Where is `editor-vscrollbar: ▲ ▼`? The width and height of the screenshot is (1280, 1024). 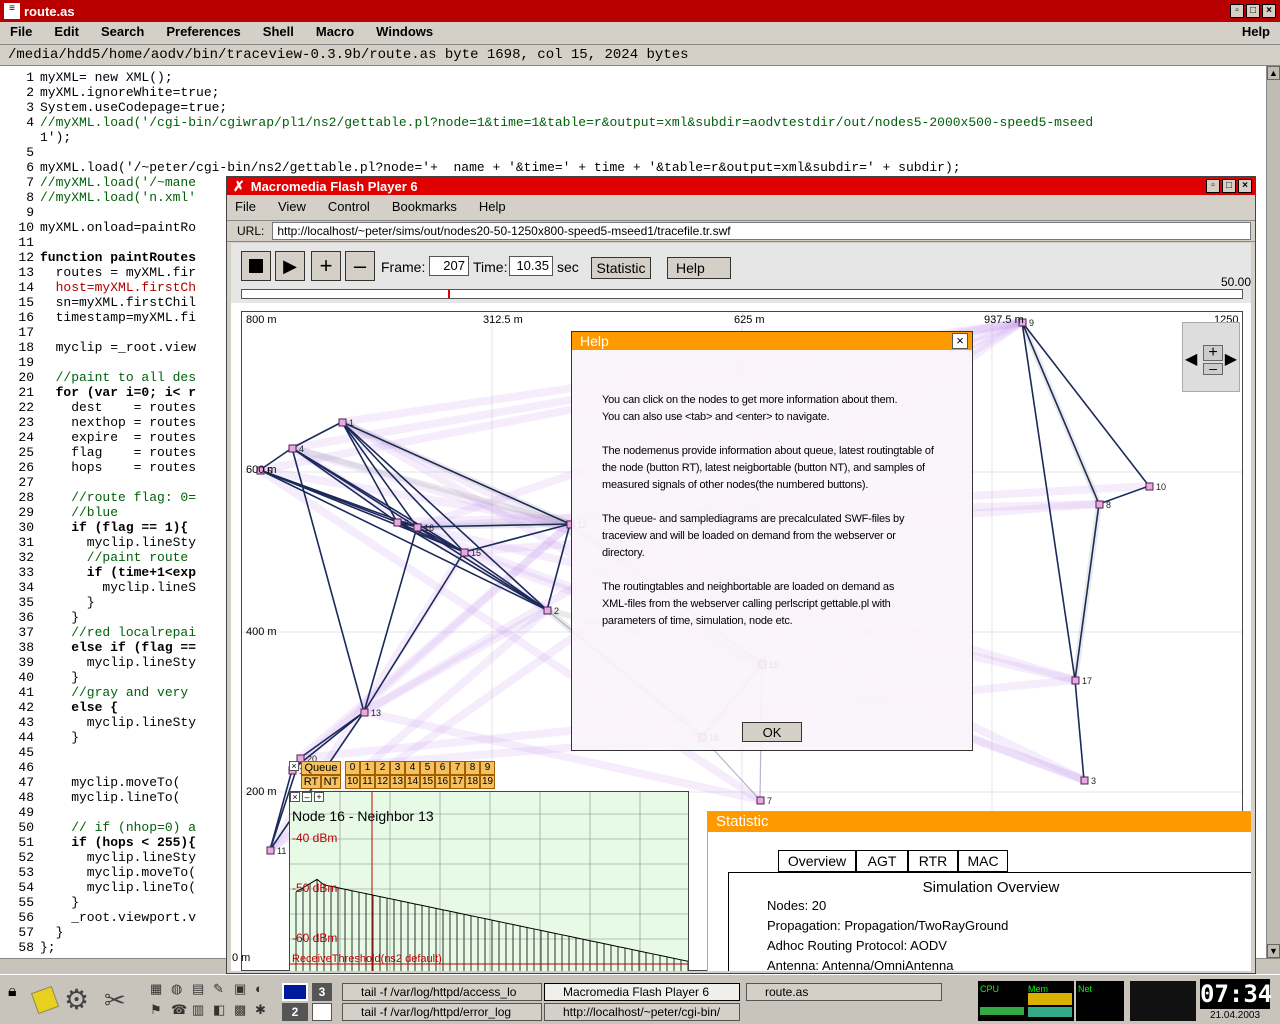
editor-vscrollbar: ▲ ▼ is located at coordinates (1273, 512).